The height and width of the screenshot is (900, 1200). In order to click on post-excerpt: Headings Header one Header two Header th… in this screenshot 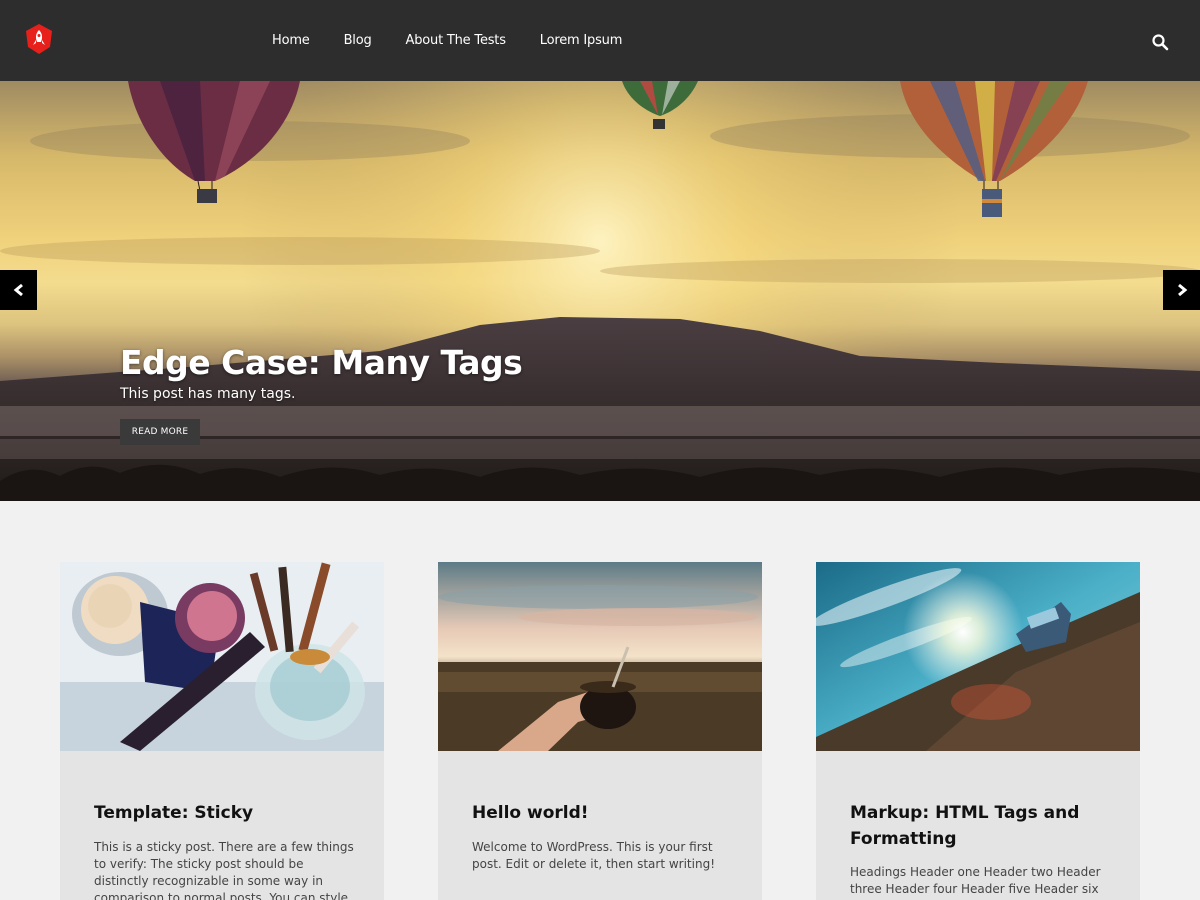, I will do `click(975, 882)`.